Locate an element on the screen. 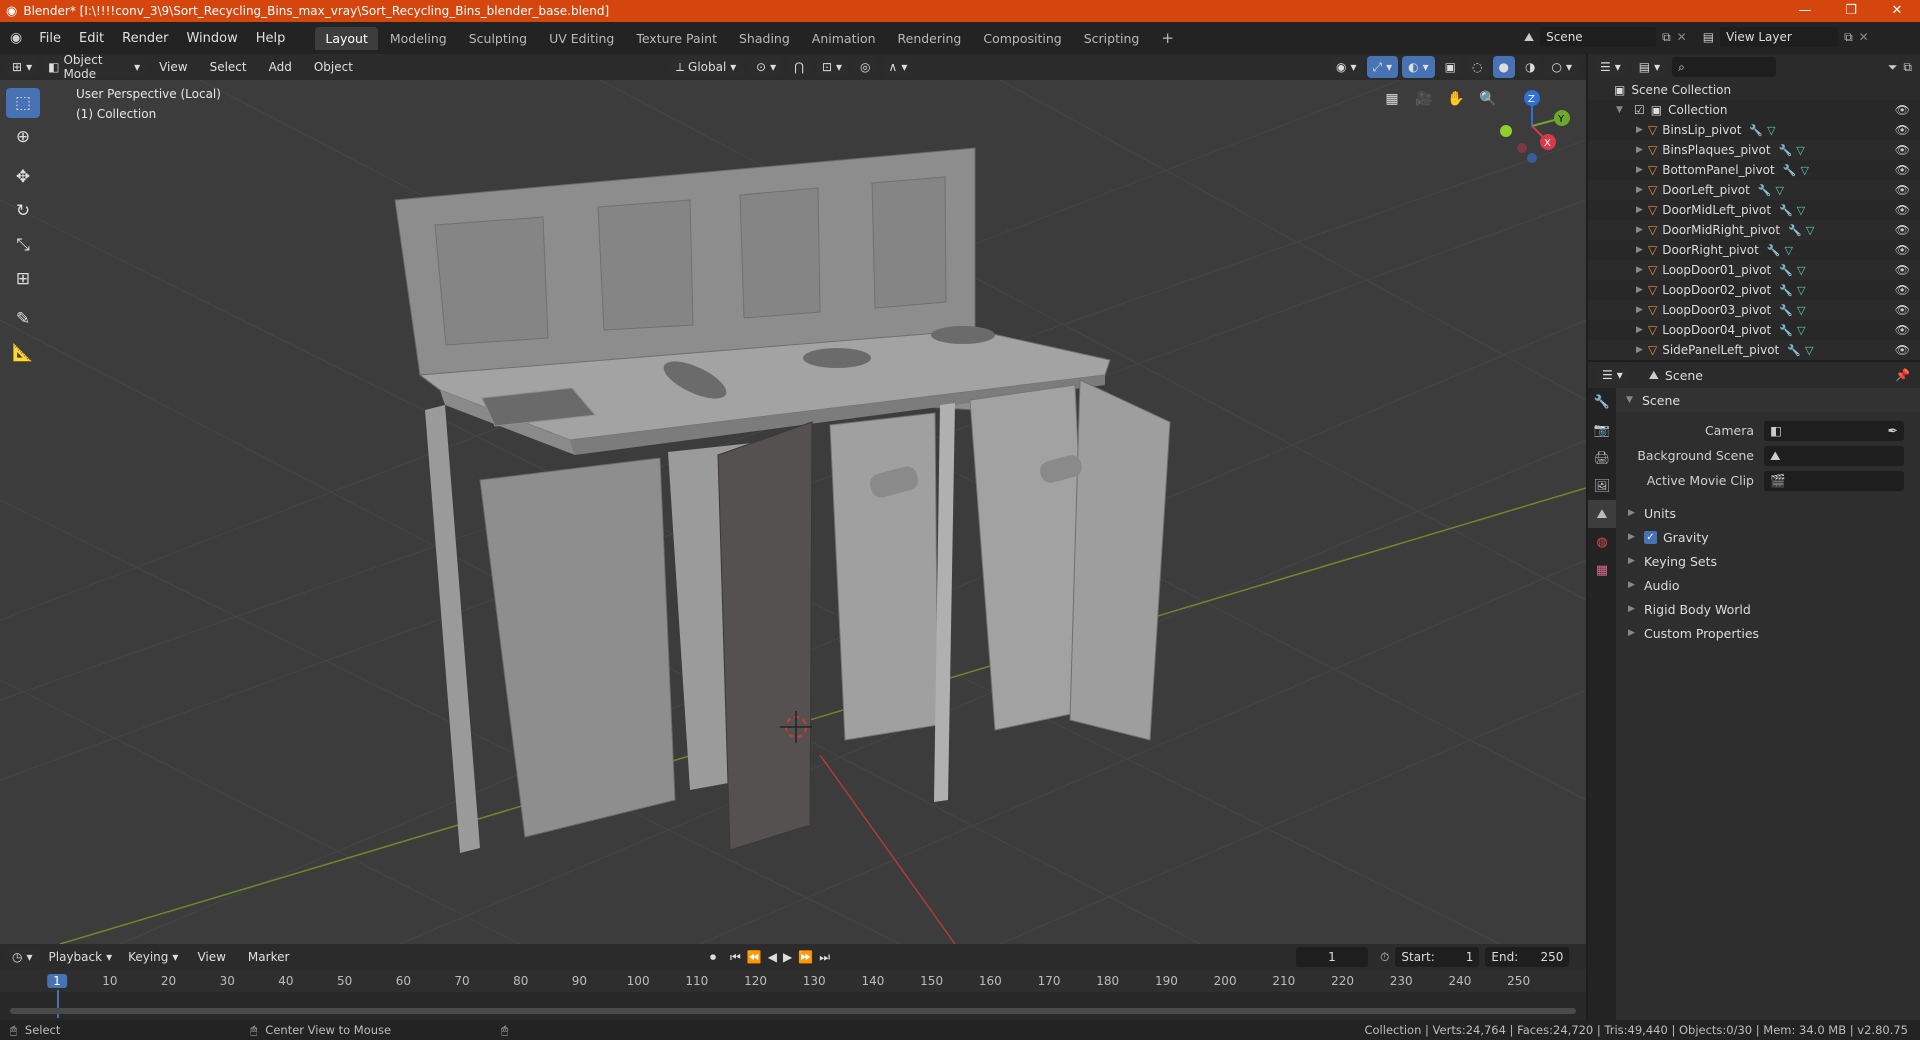 The width and height of the screenshot is (1920, 1040). tab-layout: Layout is located at coordinates (346, 38).